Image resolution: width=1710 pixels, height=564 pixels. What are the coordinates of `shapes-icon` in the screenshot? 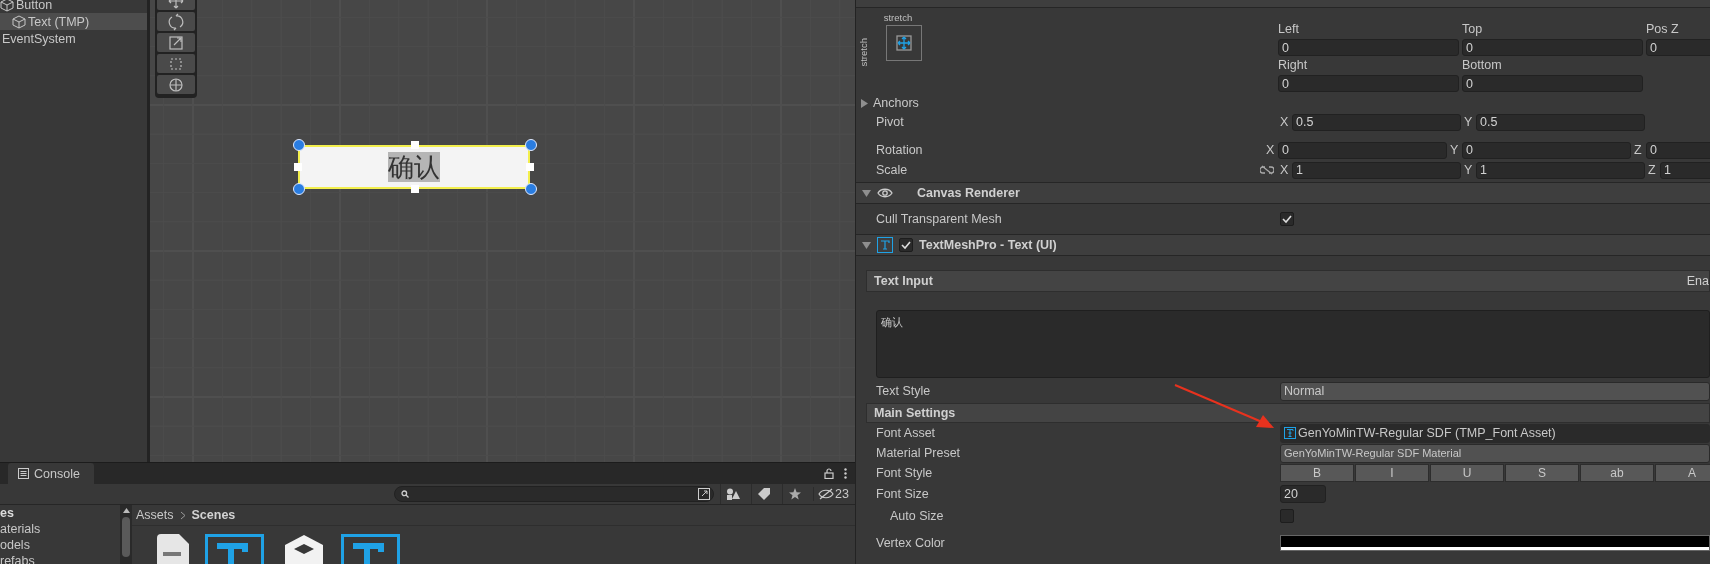 It's located at (733, 494).